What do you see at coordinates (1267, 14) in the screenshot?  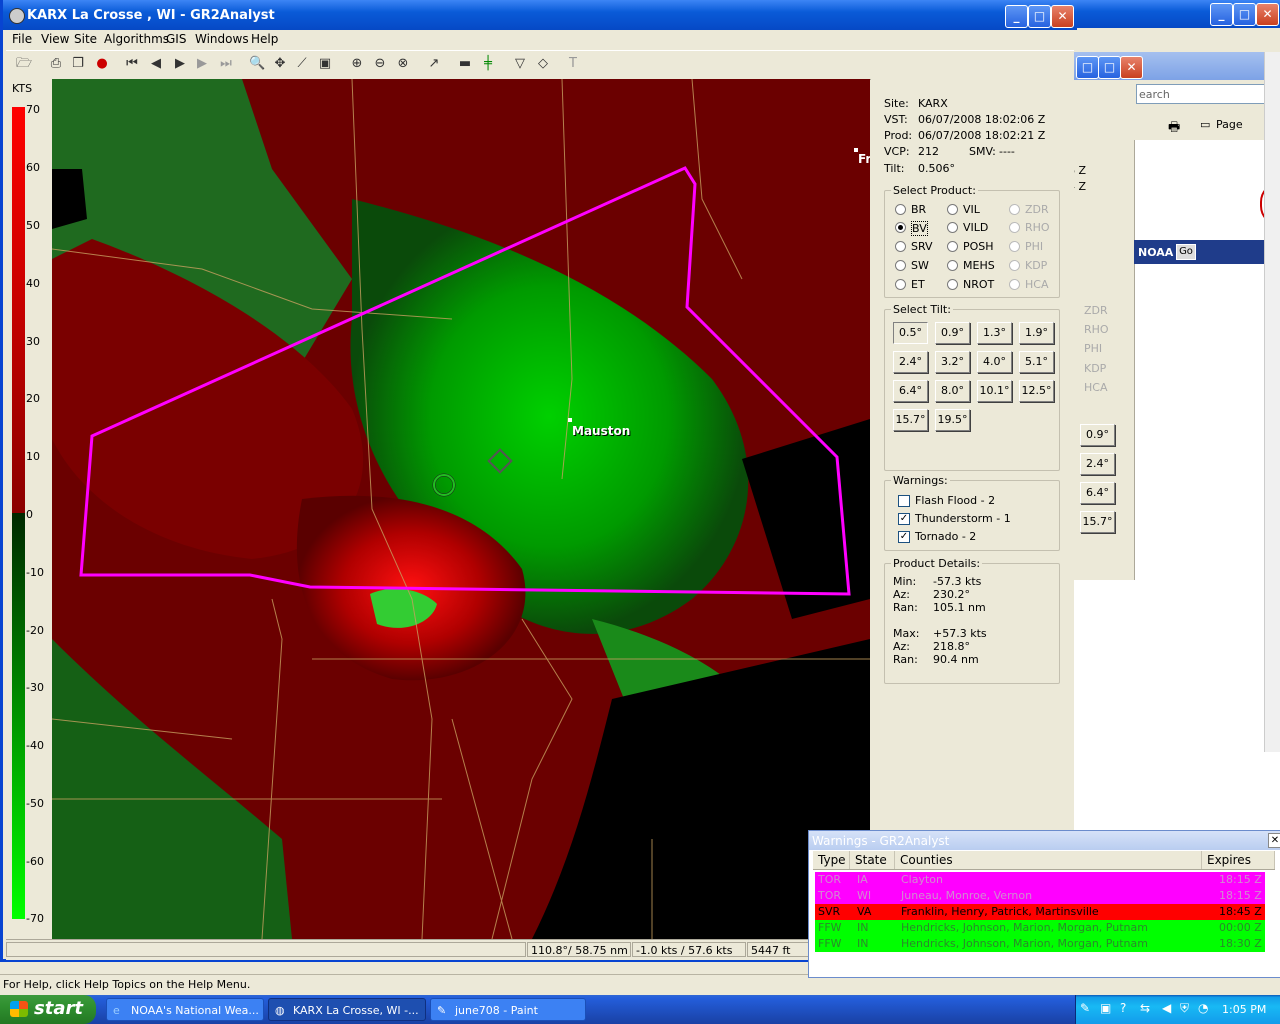 I see `bg-close-button: ✕` at bounding box center [1267, 14].